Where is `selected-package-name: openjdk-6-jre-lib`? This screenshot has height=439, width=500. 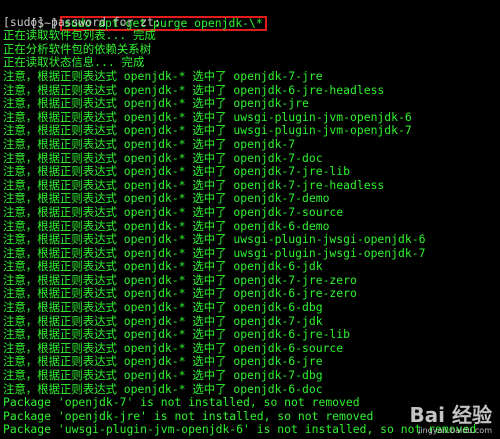
selected-package-name: openjdk-6-jre-lib is located at coordinates (292, 334).